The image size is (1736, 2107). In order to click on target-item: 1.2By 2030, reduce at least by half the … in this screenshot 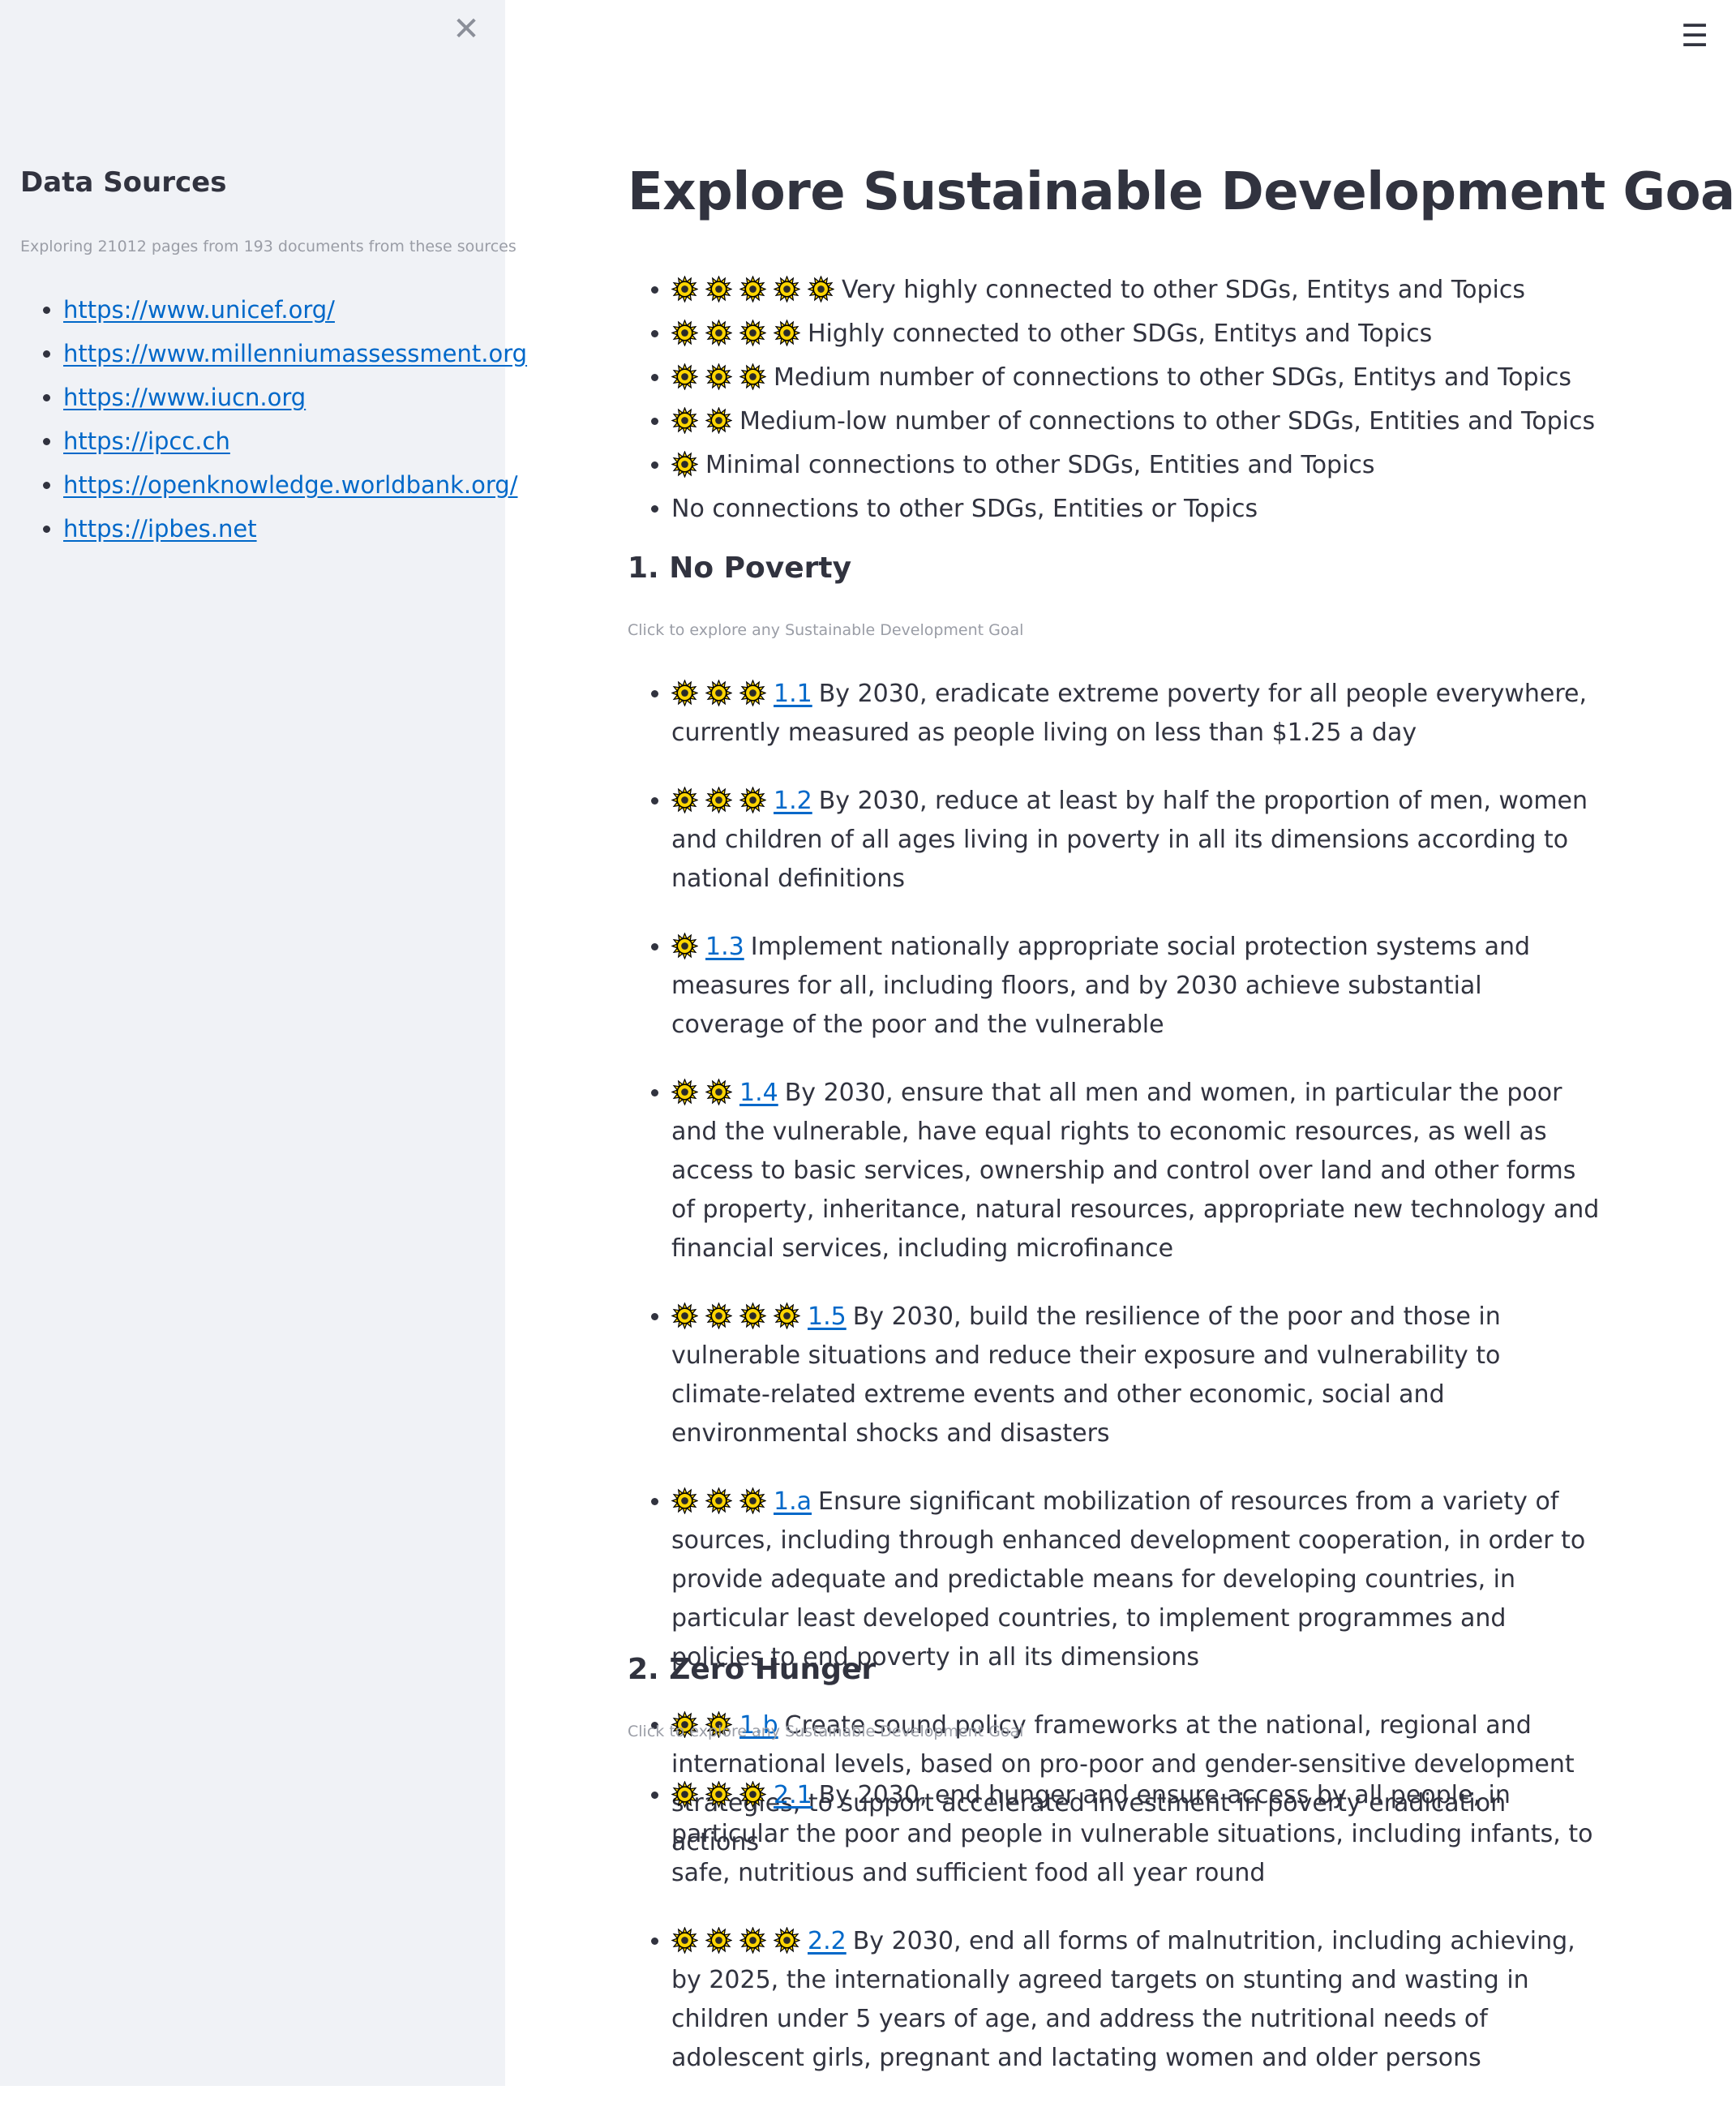, I will do `click(1136, 841)`.